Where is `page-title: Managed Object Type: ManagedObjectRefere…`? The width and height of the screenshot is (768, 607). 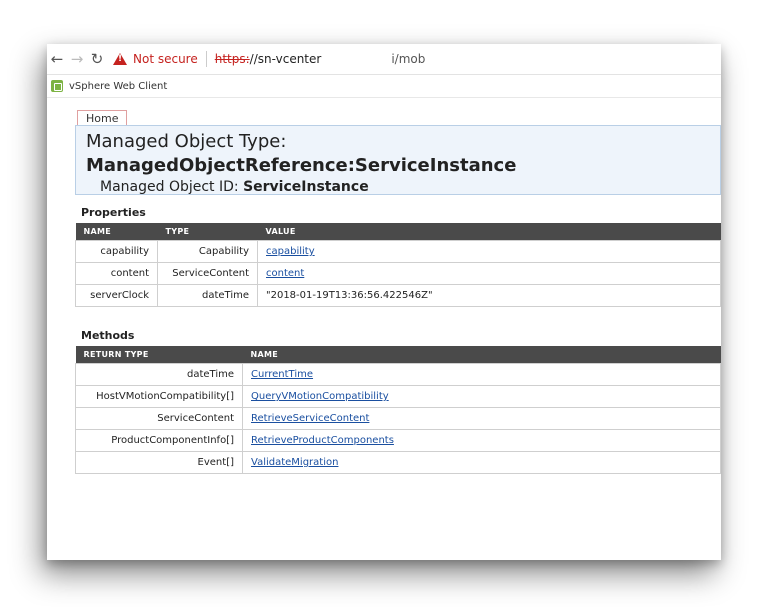 page-title: Managed Object Type: ManagedObjectRefere… is located at coordinates (398, 154).